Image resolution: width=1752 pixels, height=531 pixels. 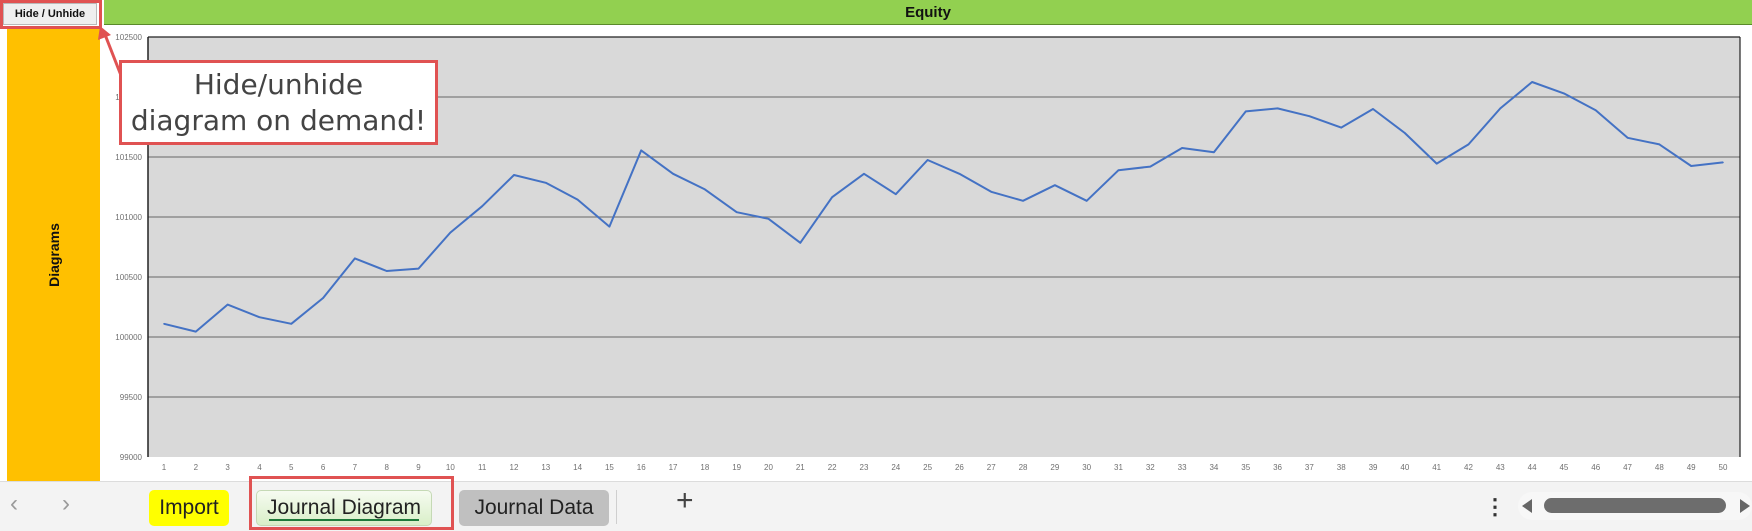 I want to click on x-tick-label: 38, so click(x=1341, y=467).